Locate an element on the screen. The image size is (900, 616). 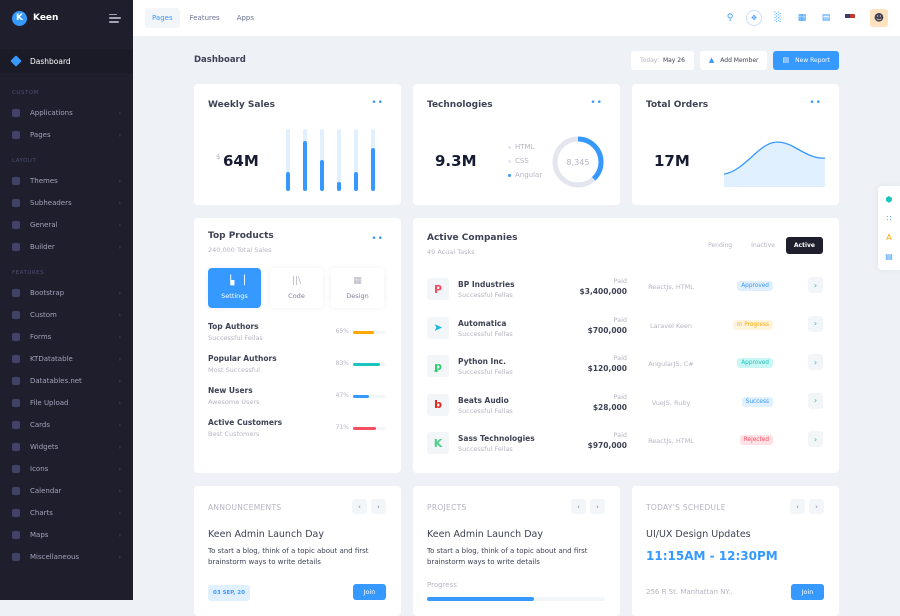
sidebar-item-ktdatatable: KTDatatable › is located at coordinates (66, 359).